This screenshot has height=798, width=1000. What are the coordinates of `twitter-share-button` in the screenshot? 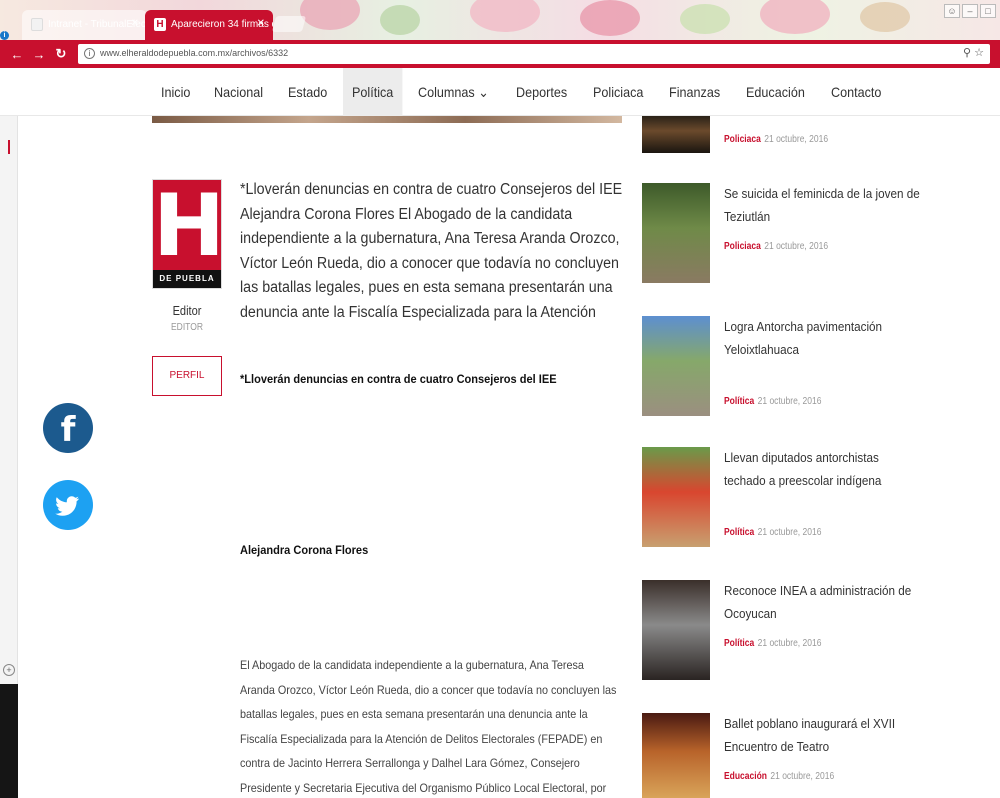 It's located at (68, 505).